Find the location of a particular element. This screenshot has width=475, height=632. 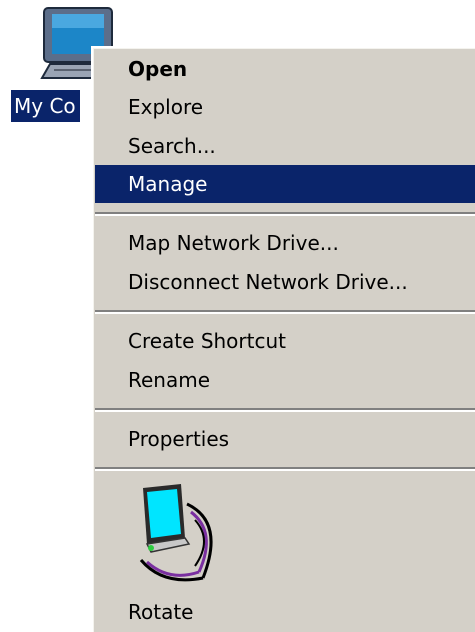

menu-item-label: Properties is located at coordinates (179, 439).